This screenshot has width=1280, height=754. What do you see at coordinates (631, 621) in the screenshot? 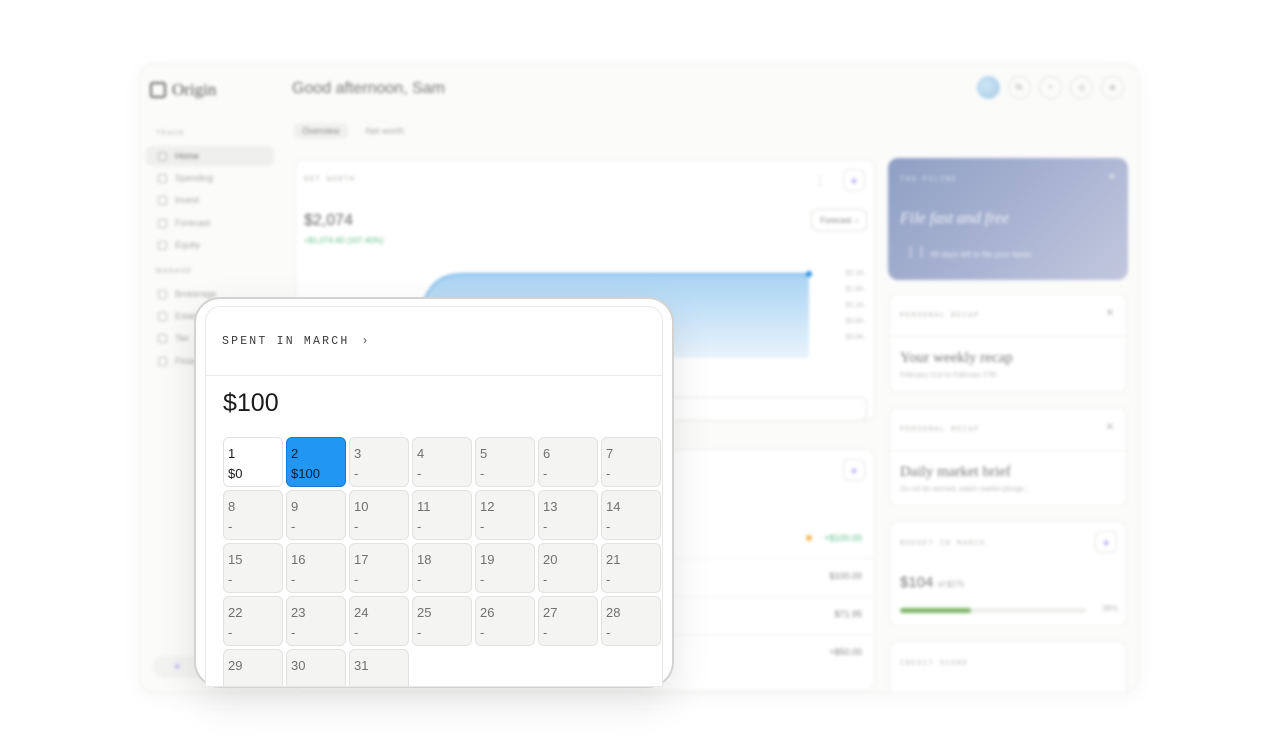
I see `calendar-day-28: 28 -` at bounding box center [631, 621].